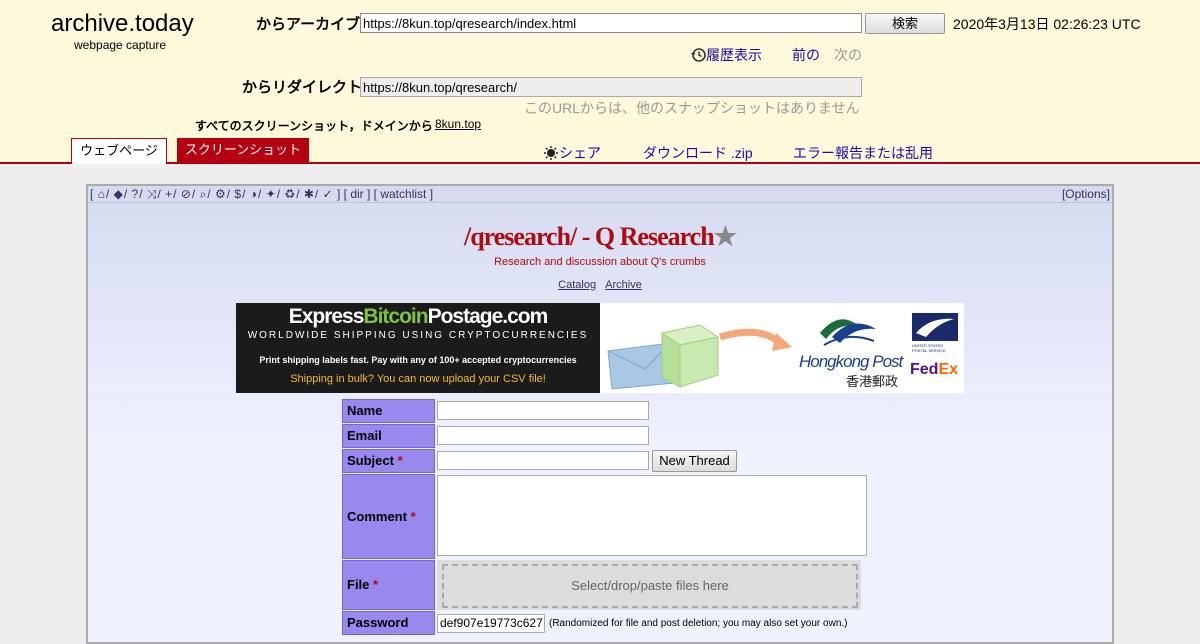 This screenshot has width=1200, height=644. I want to click on prev-link: 前の, so click(806, 55).